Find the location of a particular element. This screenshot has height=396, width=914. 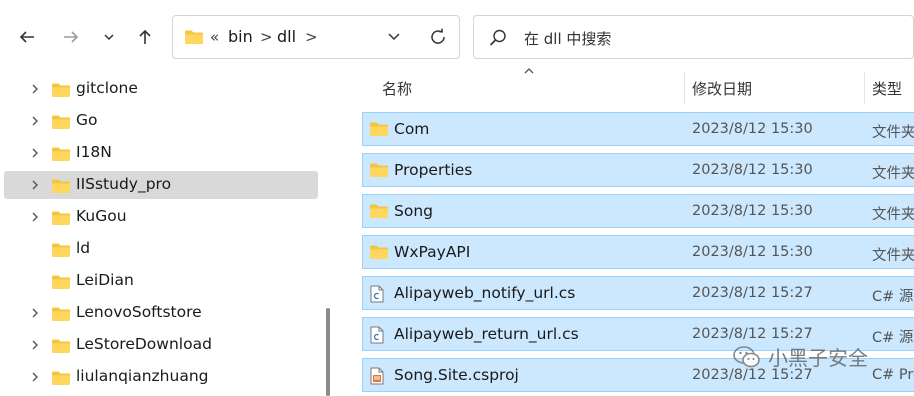

column-header-type: 类型 is located at coordinates (887, 88).